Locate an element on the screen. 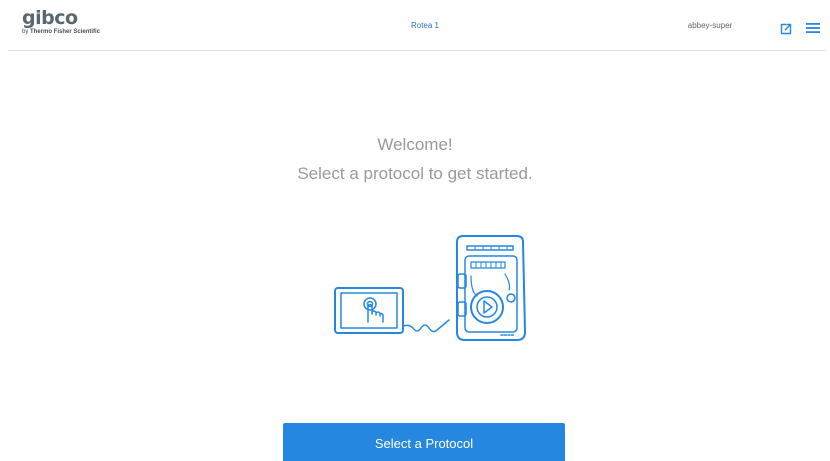 This screenshot has height=461, width=830. header-divider is located at coordinates (417, 50).